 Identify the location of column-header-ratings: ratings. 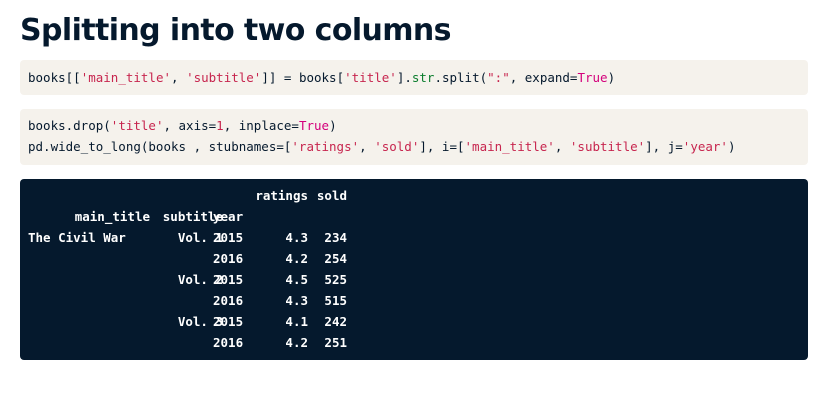
(281, 195).